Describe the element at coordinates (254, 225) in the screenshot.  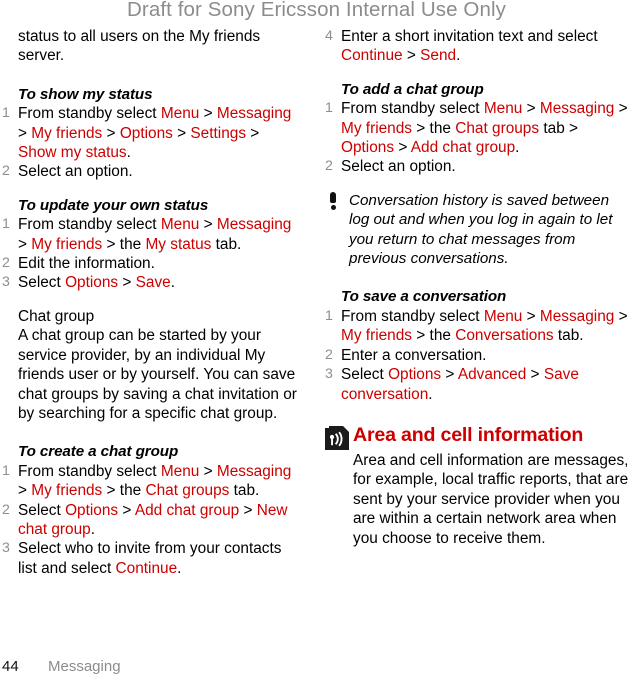
I see `ui-term: Messaging` at that location.